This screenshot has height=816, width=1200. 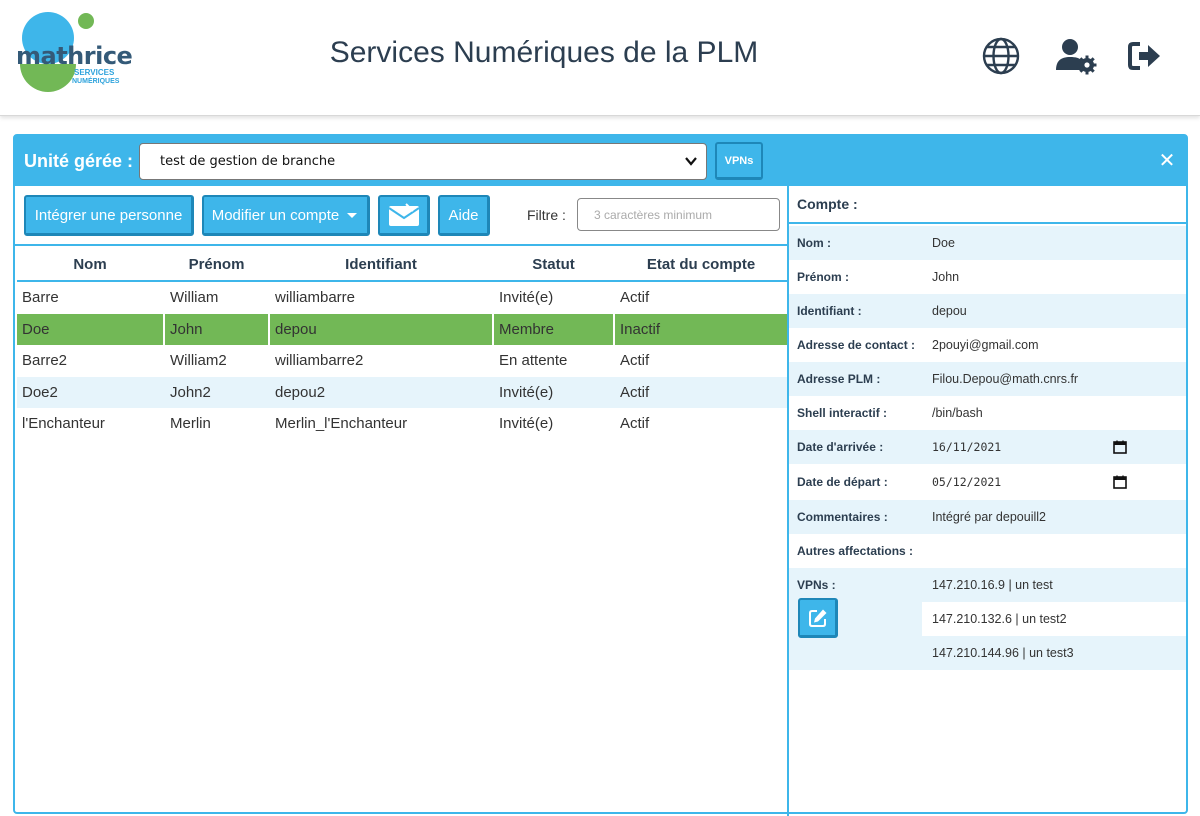 I want to click on table-row-selected: Doe John depou Membre Inactif, so click(x=402, y=329).